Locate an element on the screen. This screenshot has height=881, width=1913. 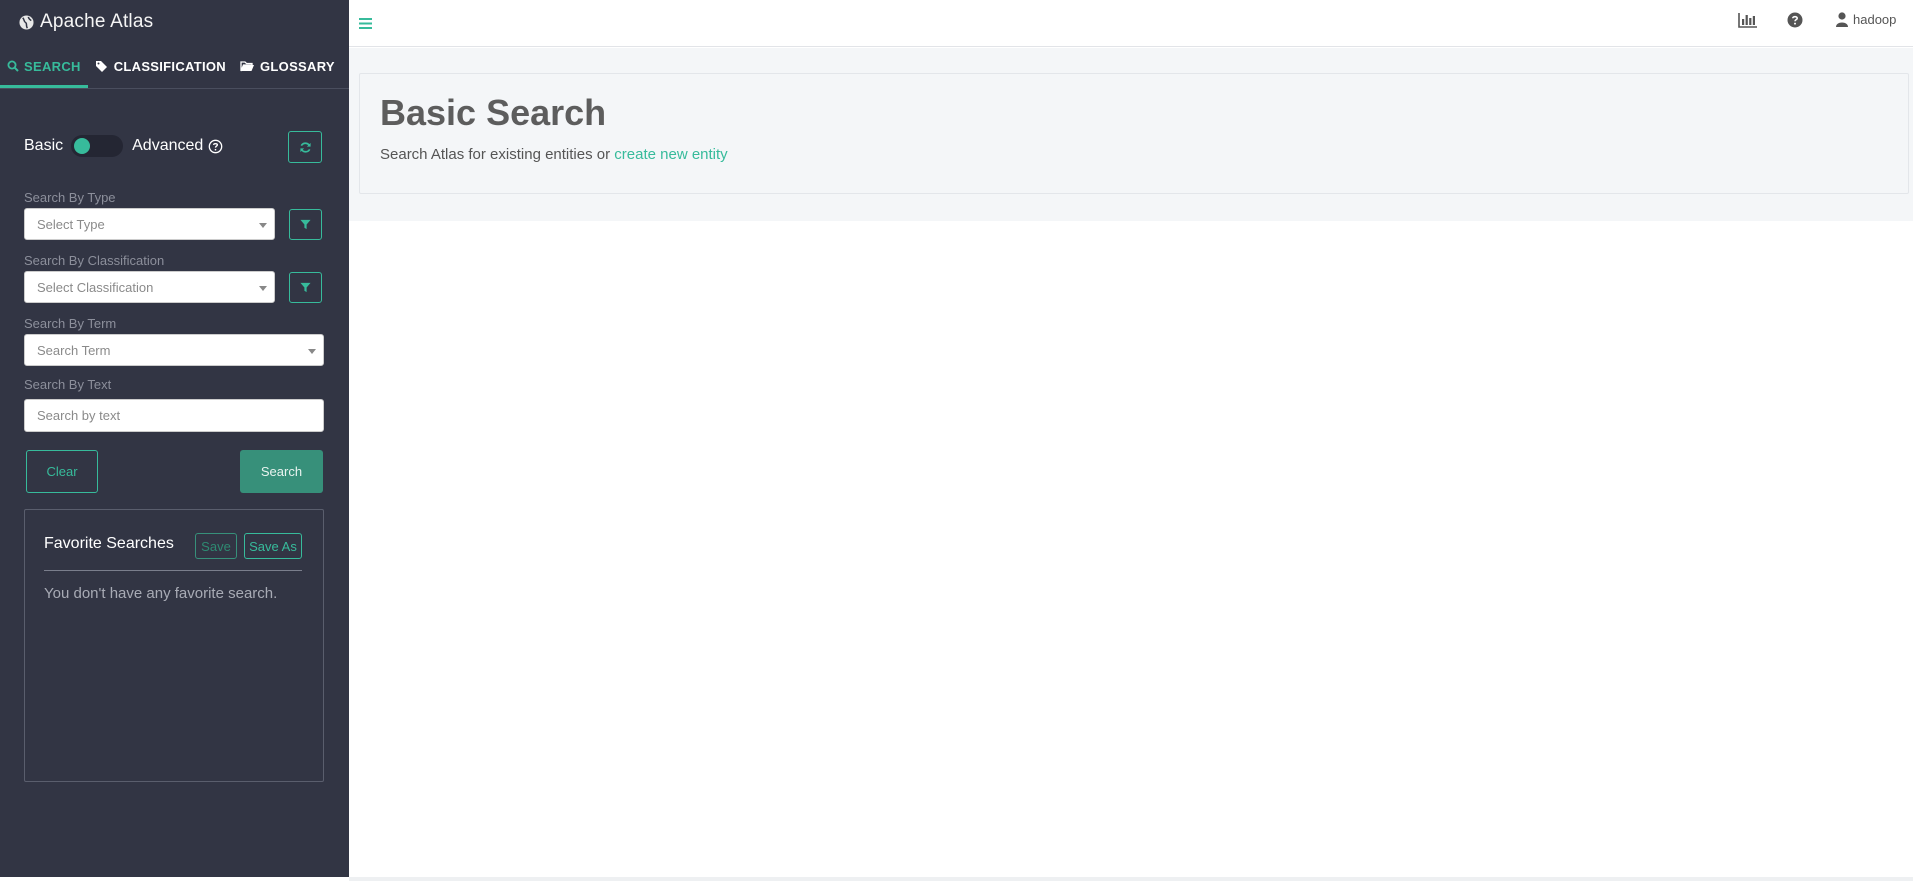
tags-icon is located at coordinates (101, 66).